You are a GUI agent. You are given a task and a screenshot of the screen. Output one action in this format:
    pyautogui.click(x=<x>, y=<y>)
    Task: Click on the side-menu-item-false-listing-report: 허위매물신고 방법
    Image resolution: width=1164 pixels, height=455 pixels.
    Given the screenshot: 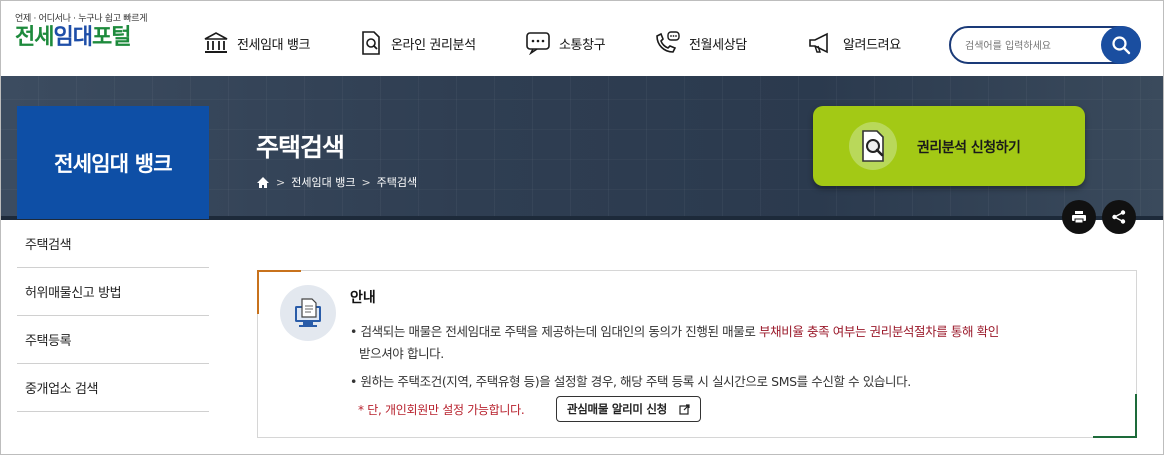 What is the action you would take?
    pyautogui.click(x=113, y=292)
    